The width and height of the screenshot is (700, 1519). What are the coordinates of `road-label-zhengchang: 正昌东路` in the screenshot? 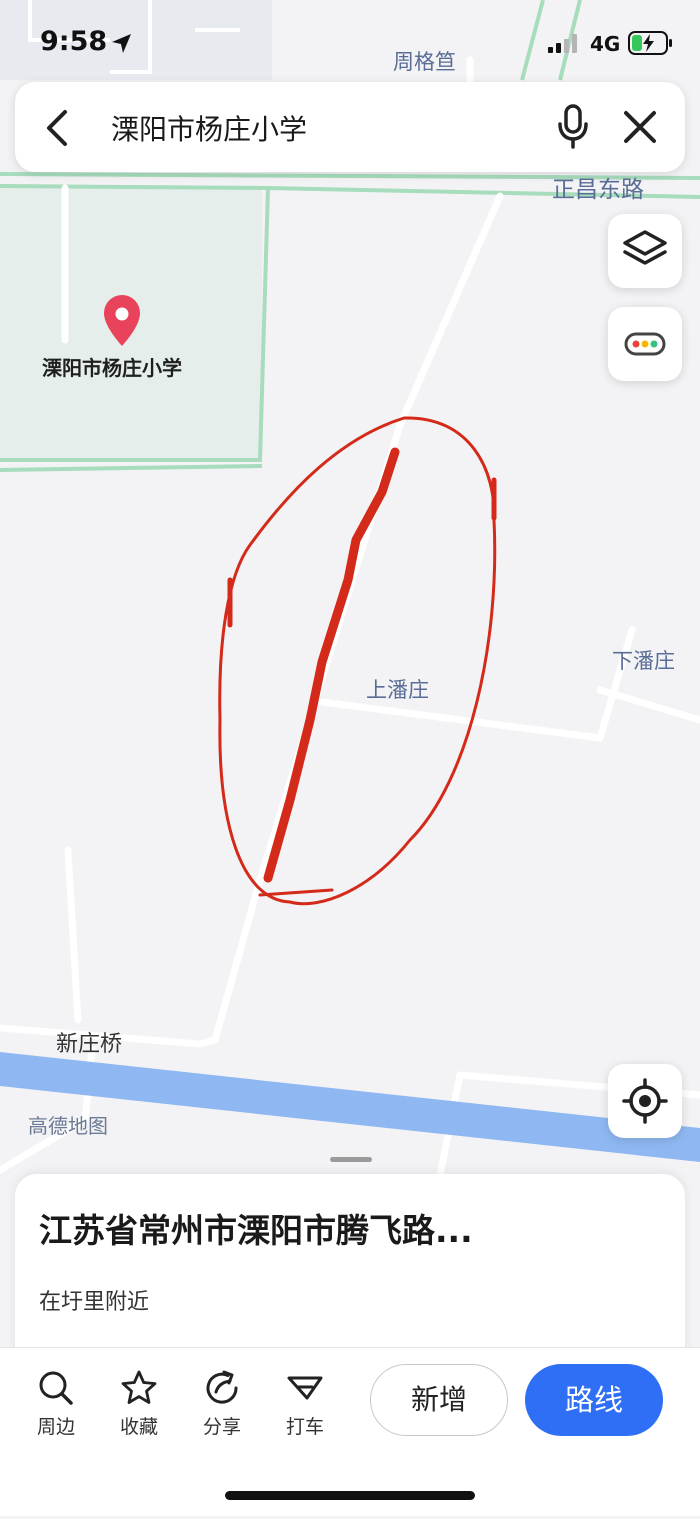 It's located at (598, 187).